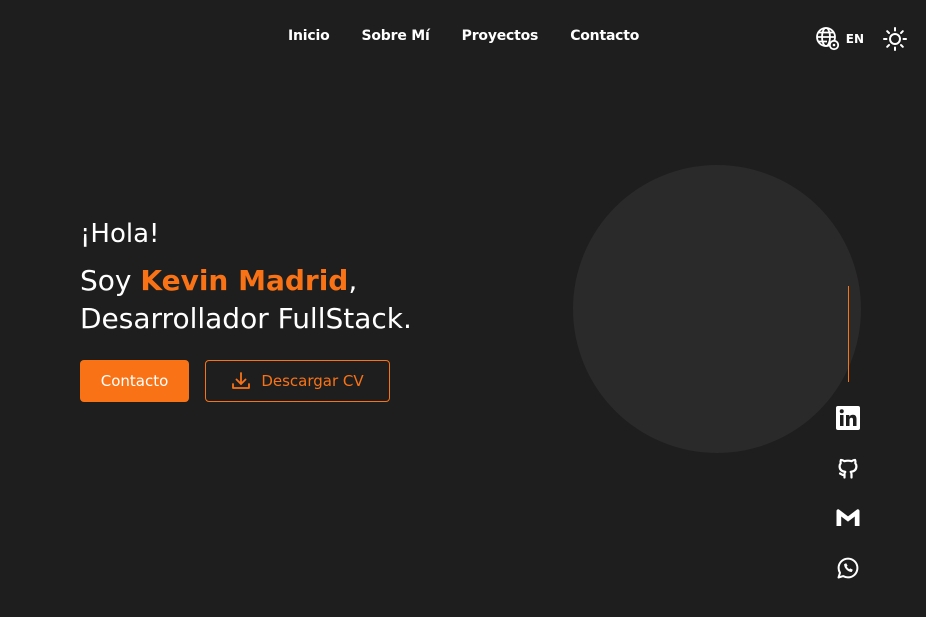 This screenshot has width=926, height=617. Describe the element at coordinates (396, 36) in the screenshot. I see `nav-link-sobre-mi: Sobre Mí` at that location.